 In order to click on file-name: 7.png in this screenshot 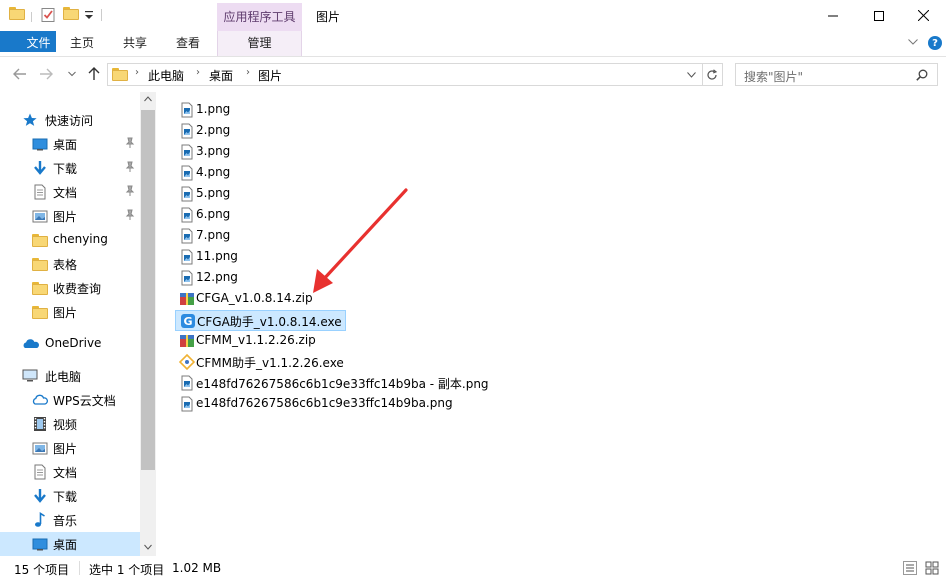, I will do `click(213, 235)`.